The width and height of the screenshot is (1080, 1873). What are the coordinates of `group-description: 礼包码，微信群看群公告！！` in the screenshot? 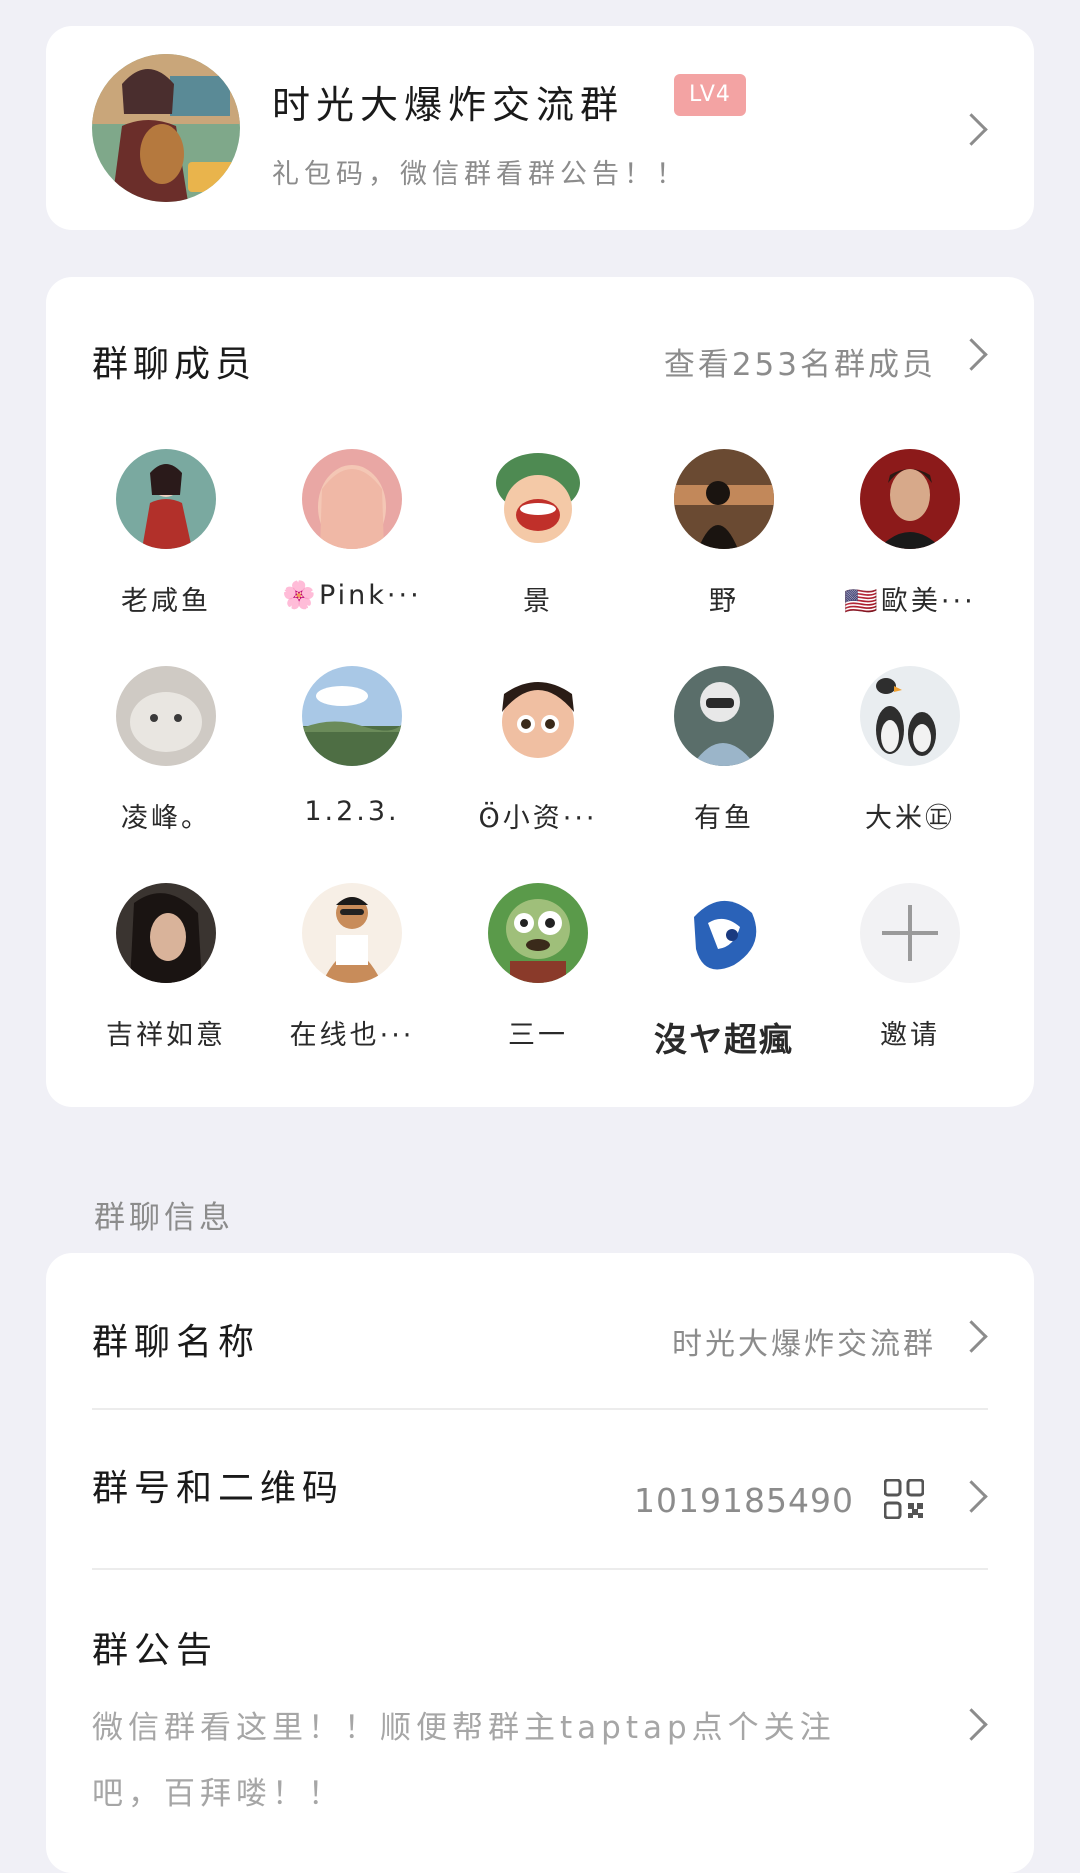 It's located at (480, 174).